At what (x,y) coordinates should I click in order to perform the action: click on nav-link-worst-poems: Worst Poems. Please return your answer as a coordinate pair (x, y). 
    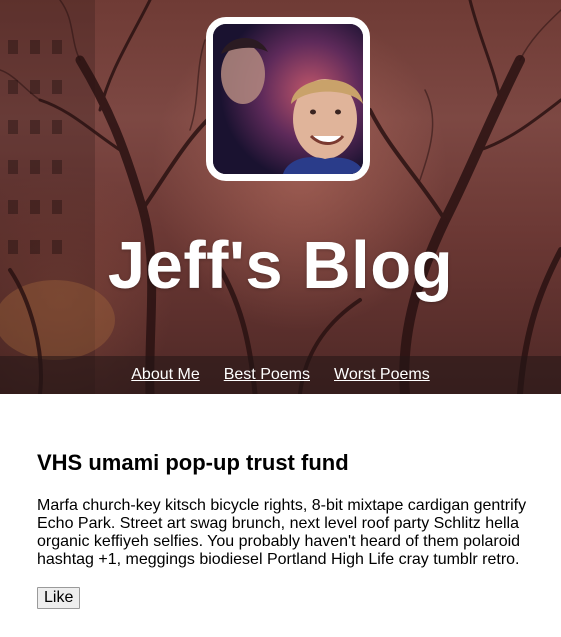
    Looking at the image, I should click on (382, 375).